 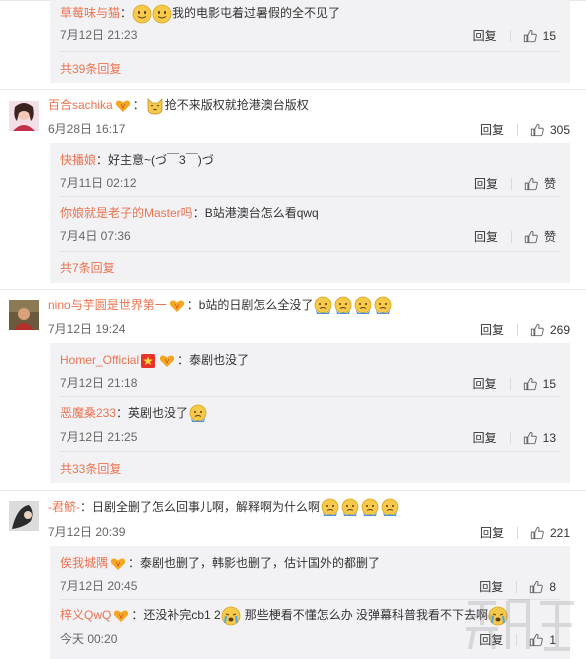 What do you see at coordinates (182, 615) in the screenshot?
I see `reply-text: 还没补完cb1 2` at bounding box center [182, 615].